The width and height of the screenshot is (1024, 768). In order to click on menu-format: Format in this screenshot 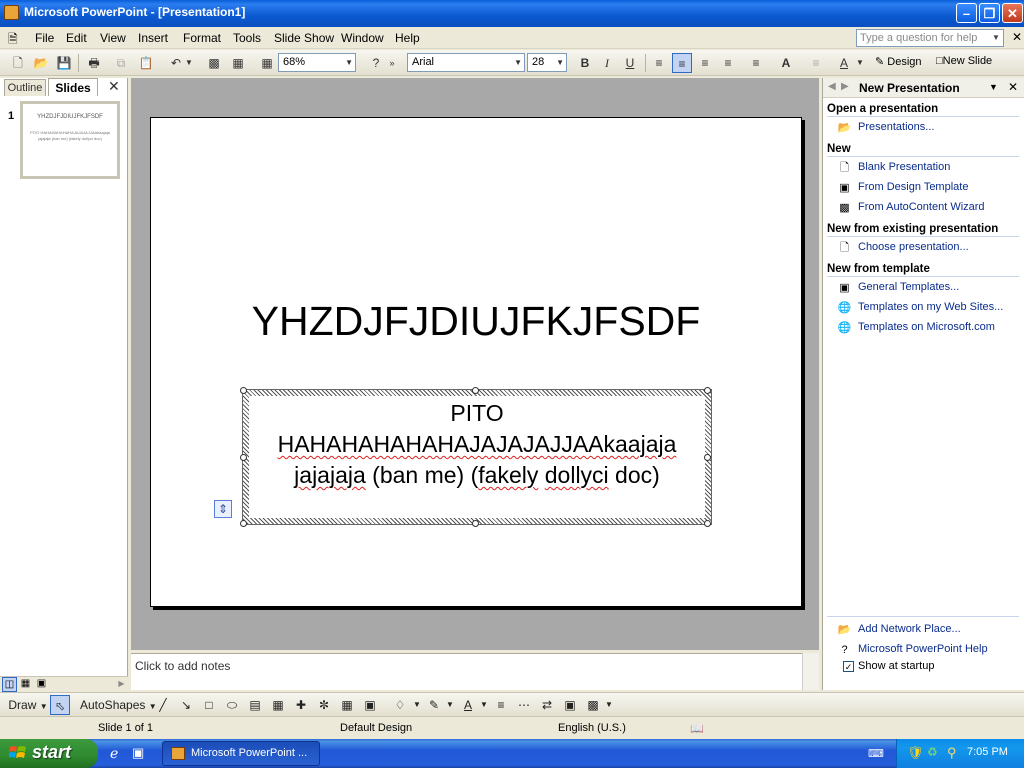, I will do `click(202, 38)`.